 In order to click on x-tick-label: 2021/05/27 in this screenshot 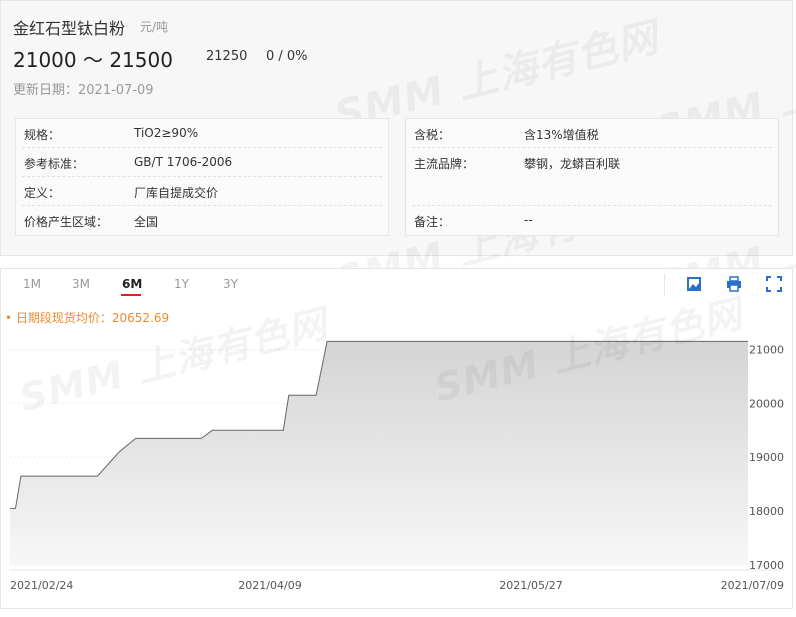, I will do `click(530, 585)`.